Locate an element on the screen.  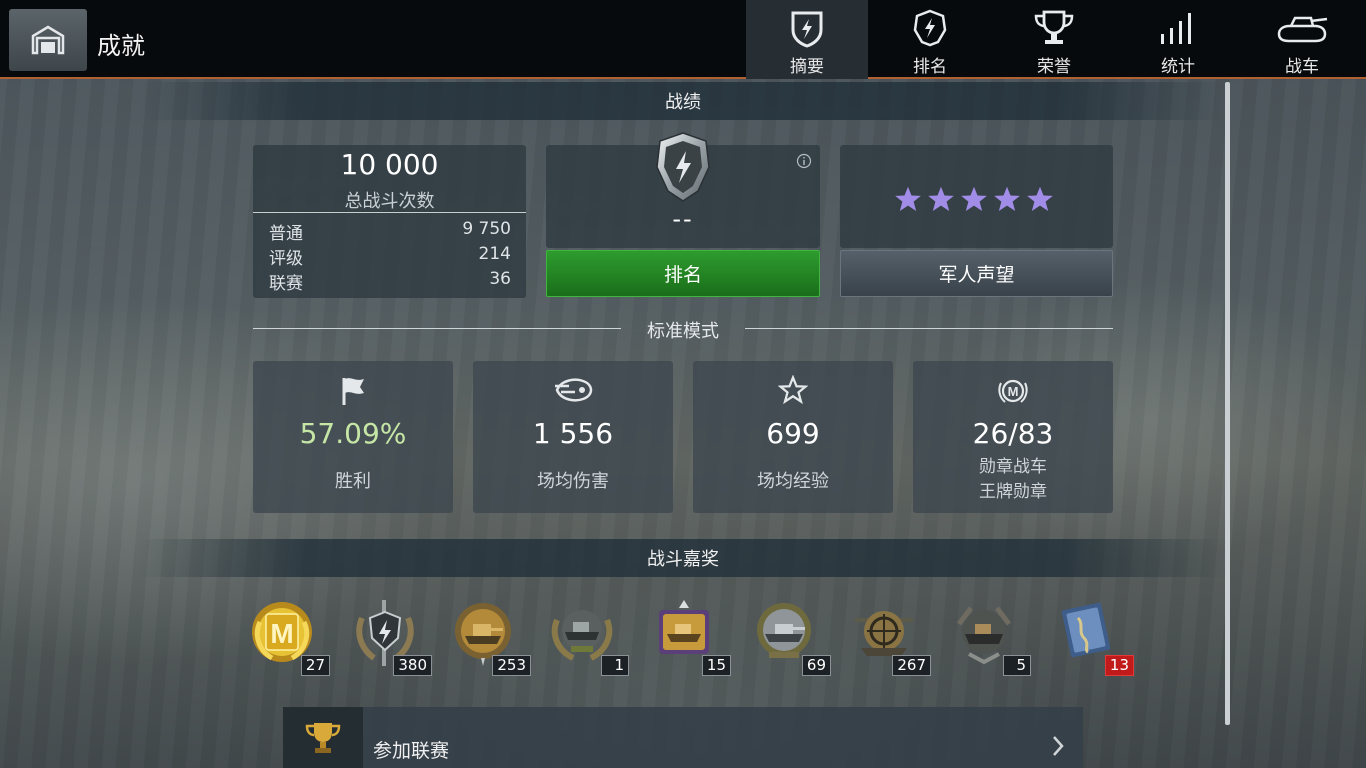
medal-count: 380 is located at coordinates (412, 665).